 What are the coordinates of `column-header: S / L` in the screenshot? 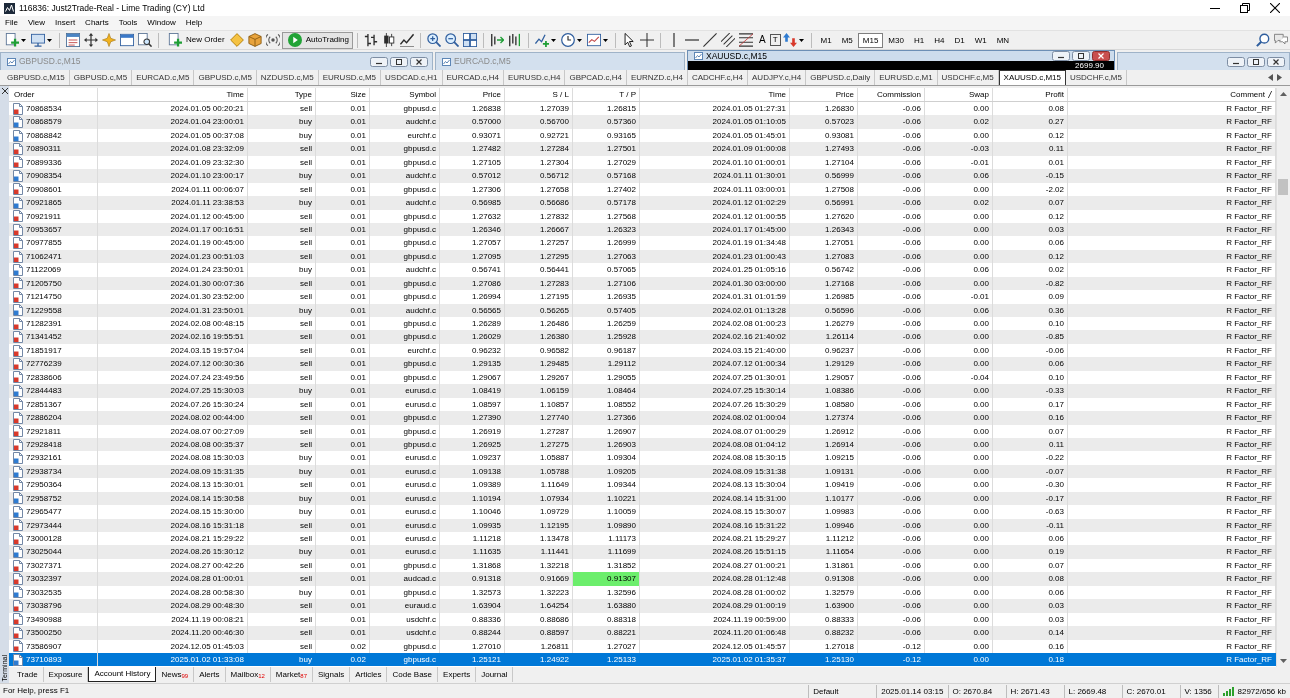 It's located at (539, 94).